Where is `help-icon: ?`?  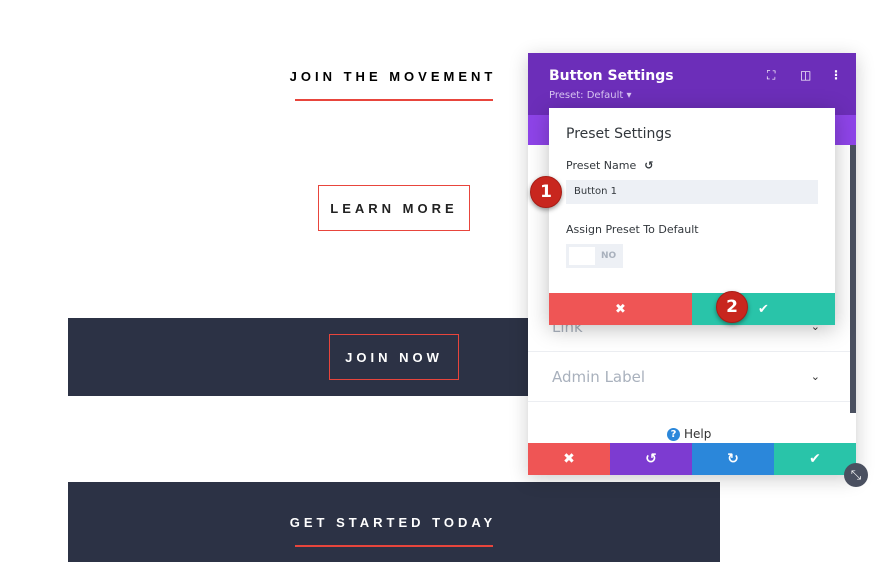
help-icon: ? is located at coordinates (673, 434).